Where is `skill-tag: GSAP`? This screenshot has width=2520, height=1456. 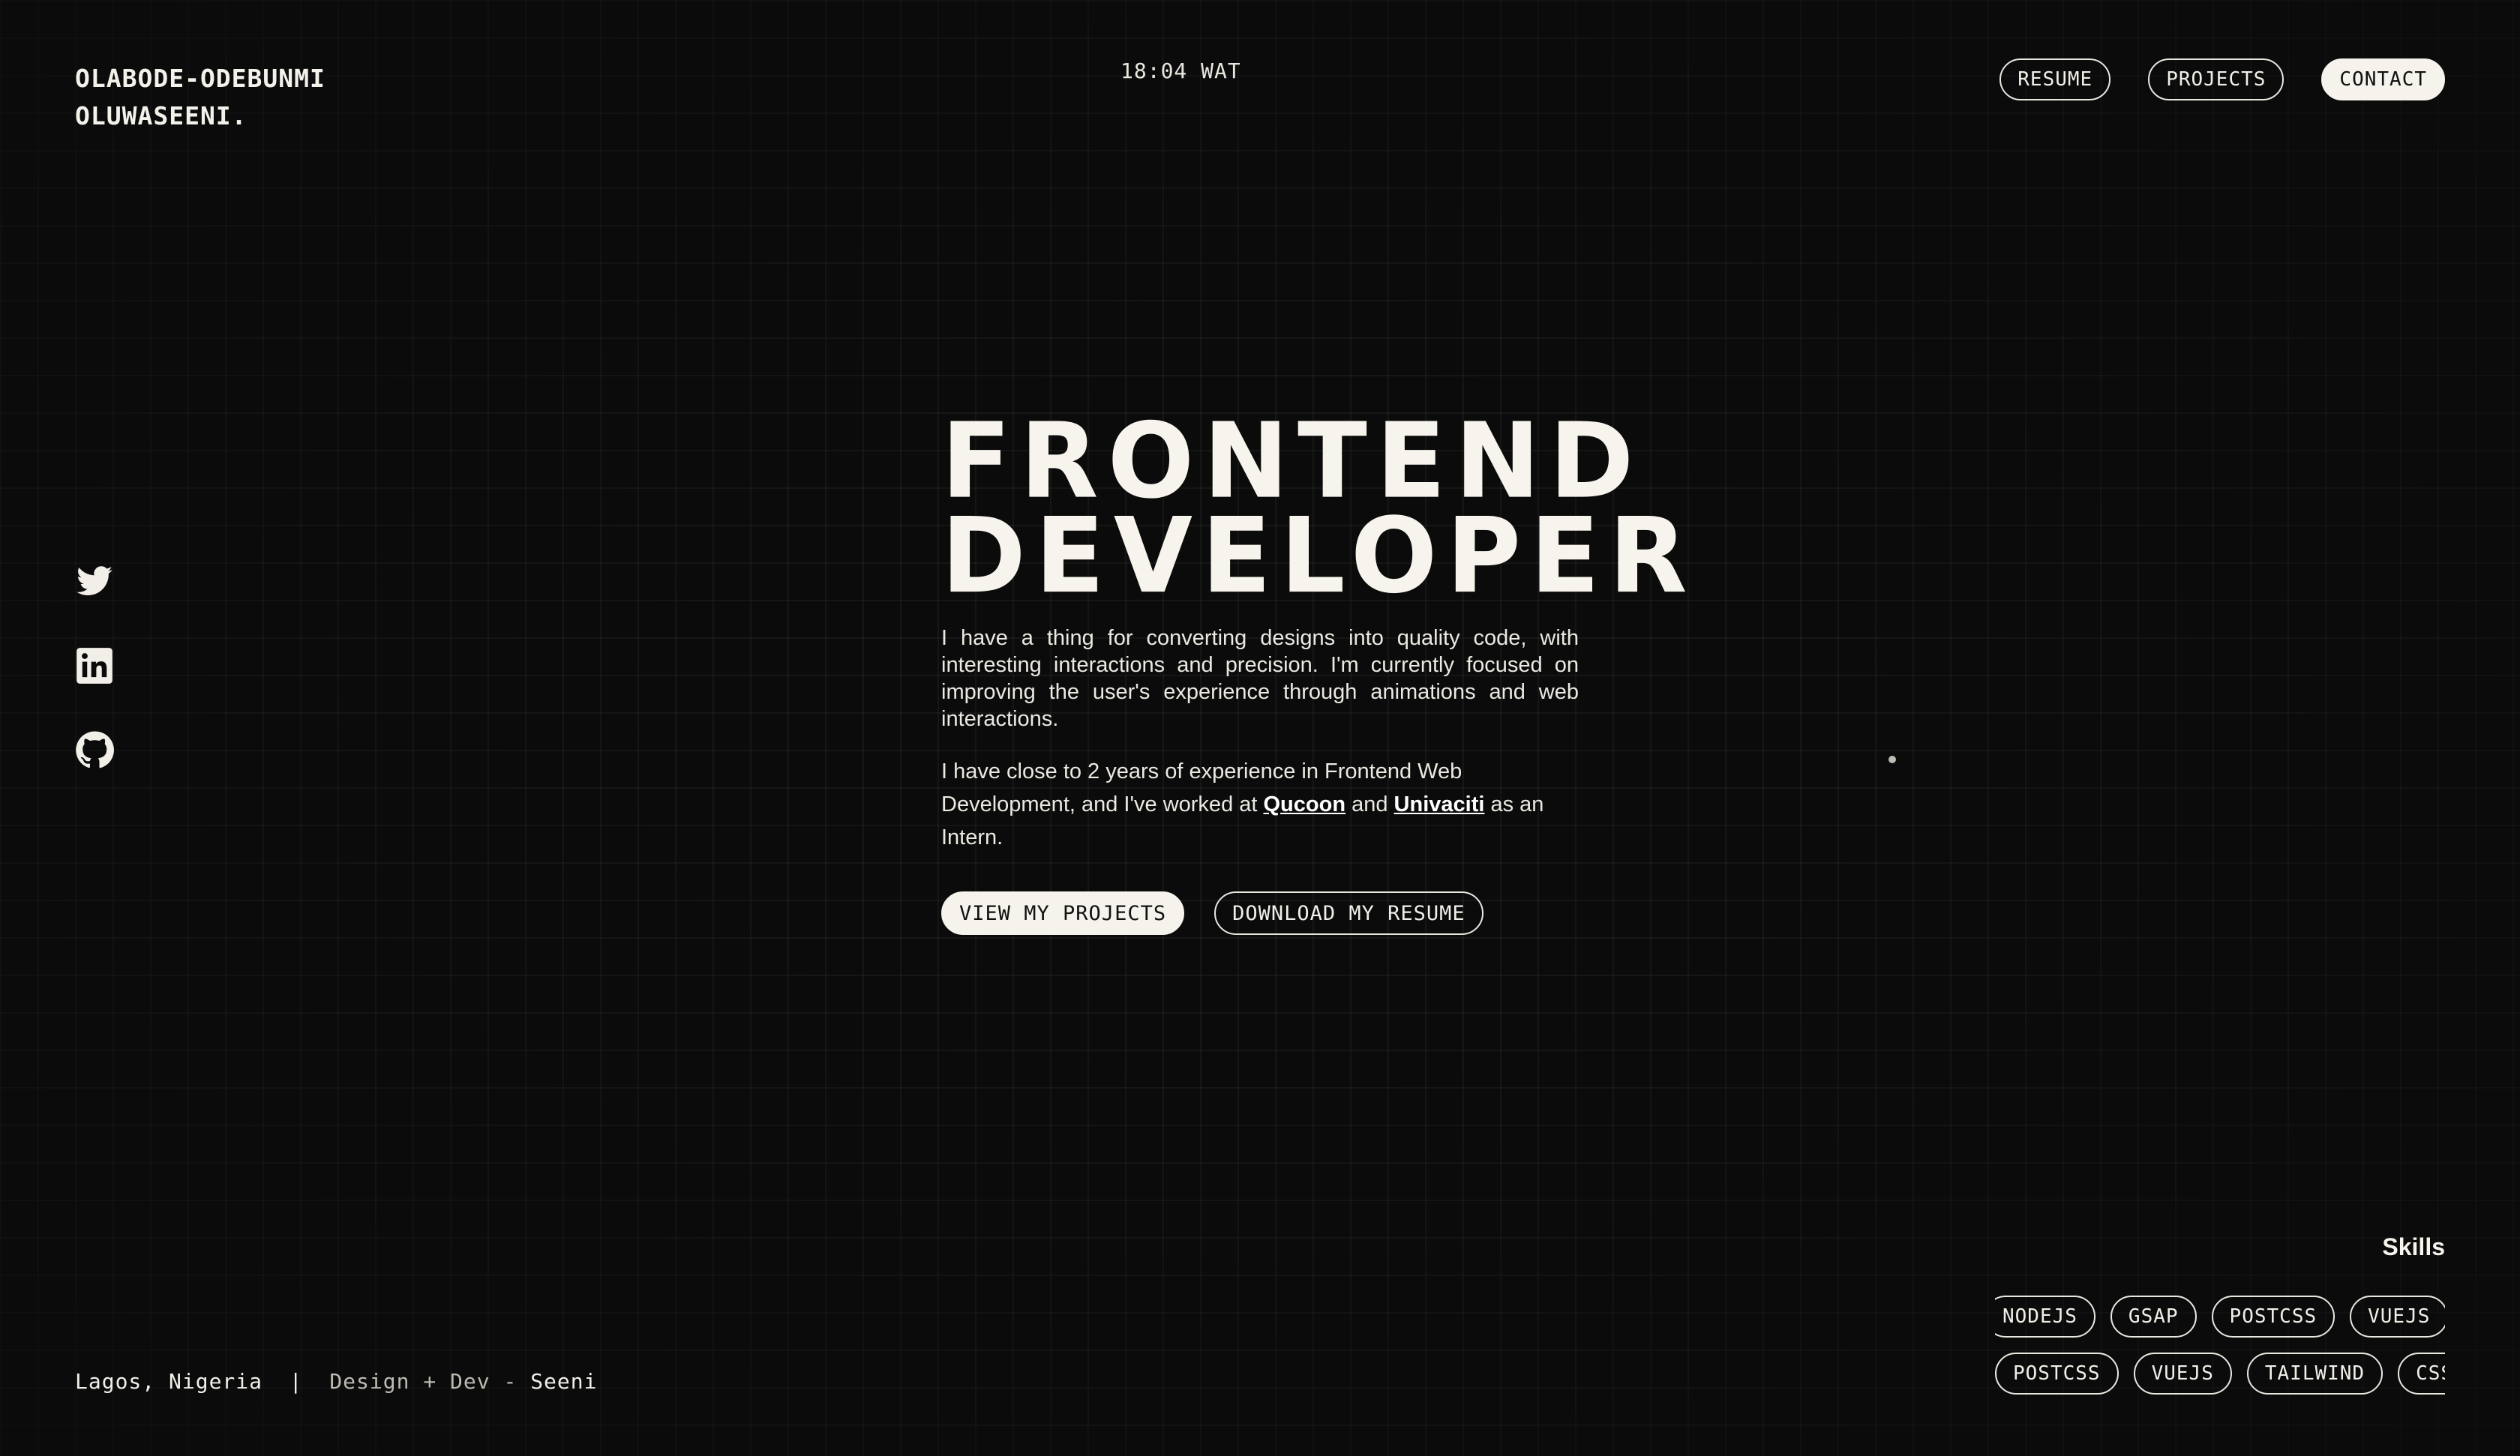
skill-tag: GSAP is located at coordinates (2153, 1317).